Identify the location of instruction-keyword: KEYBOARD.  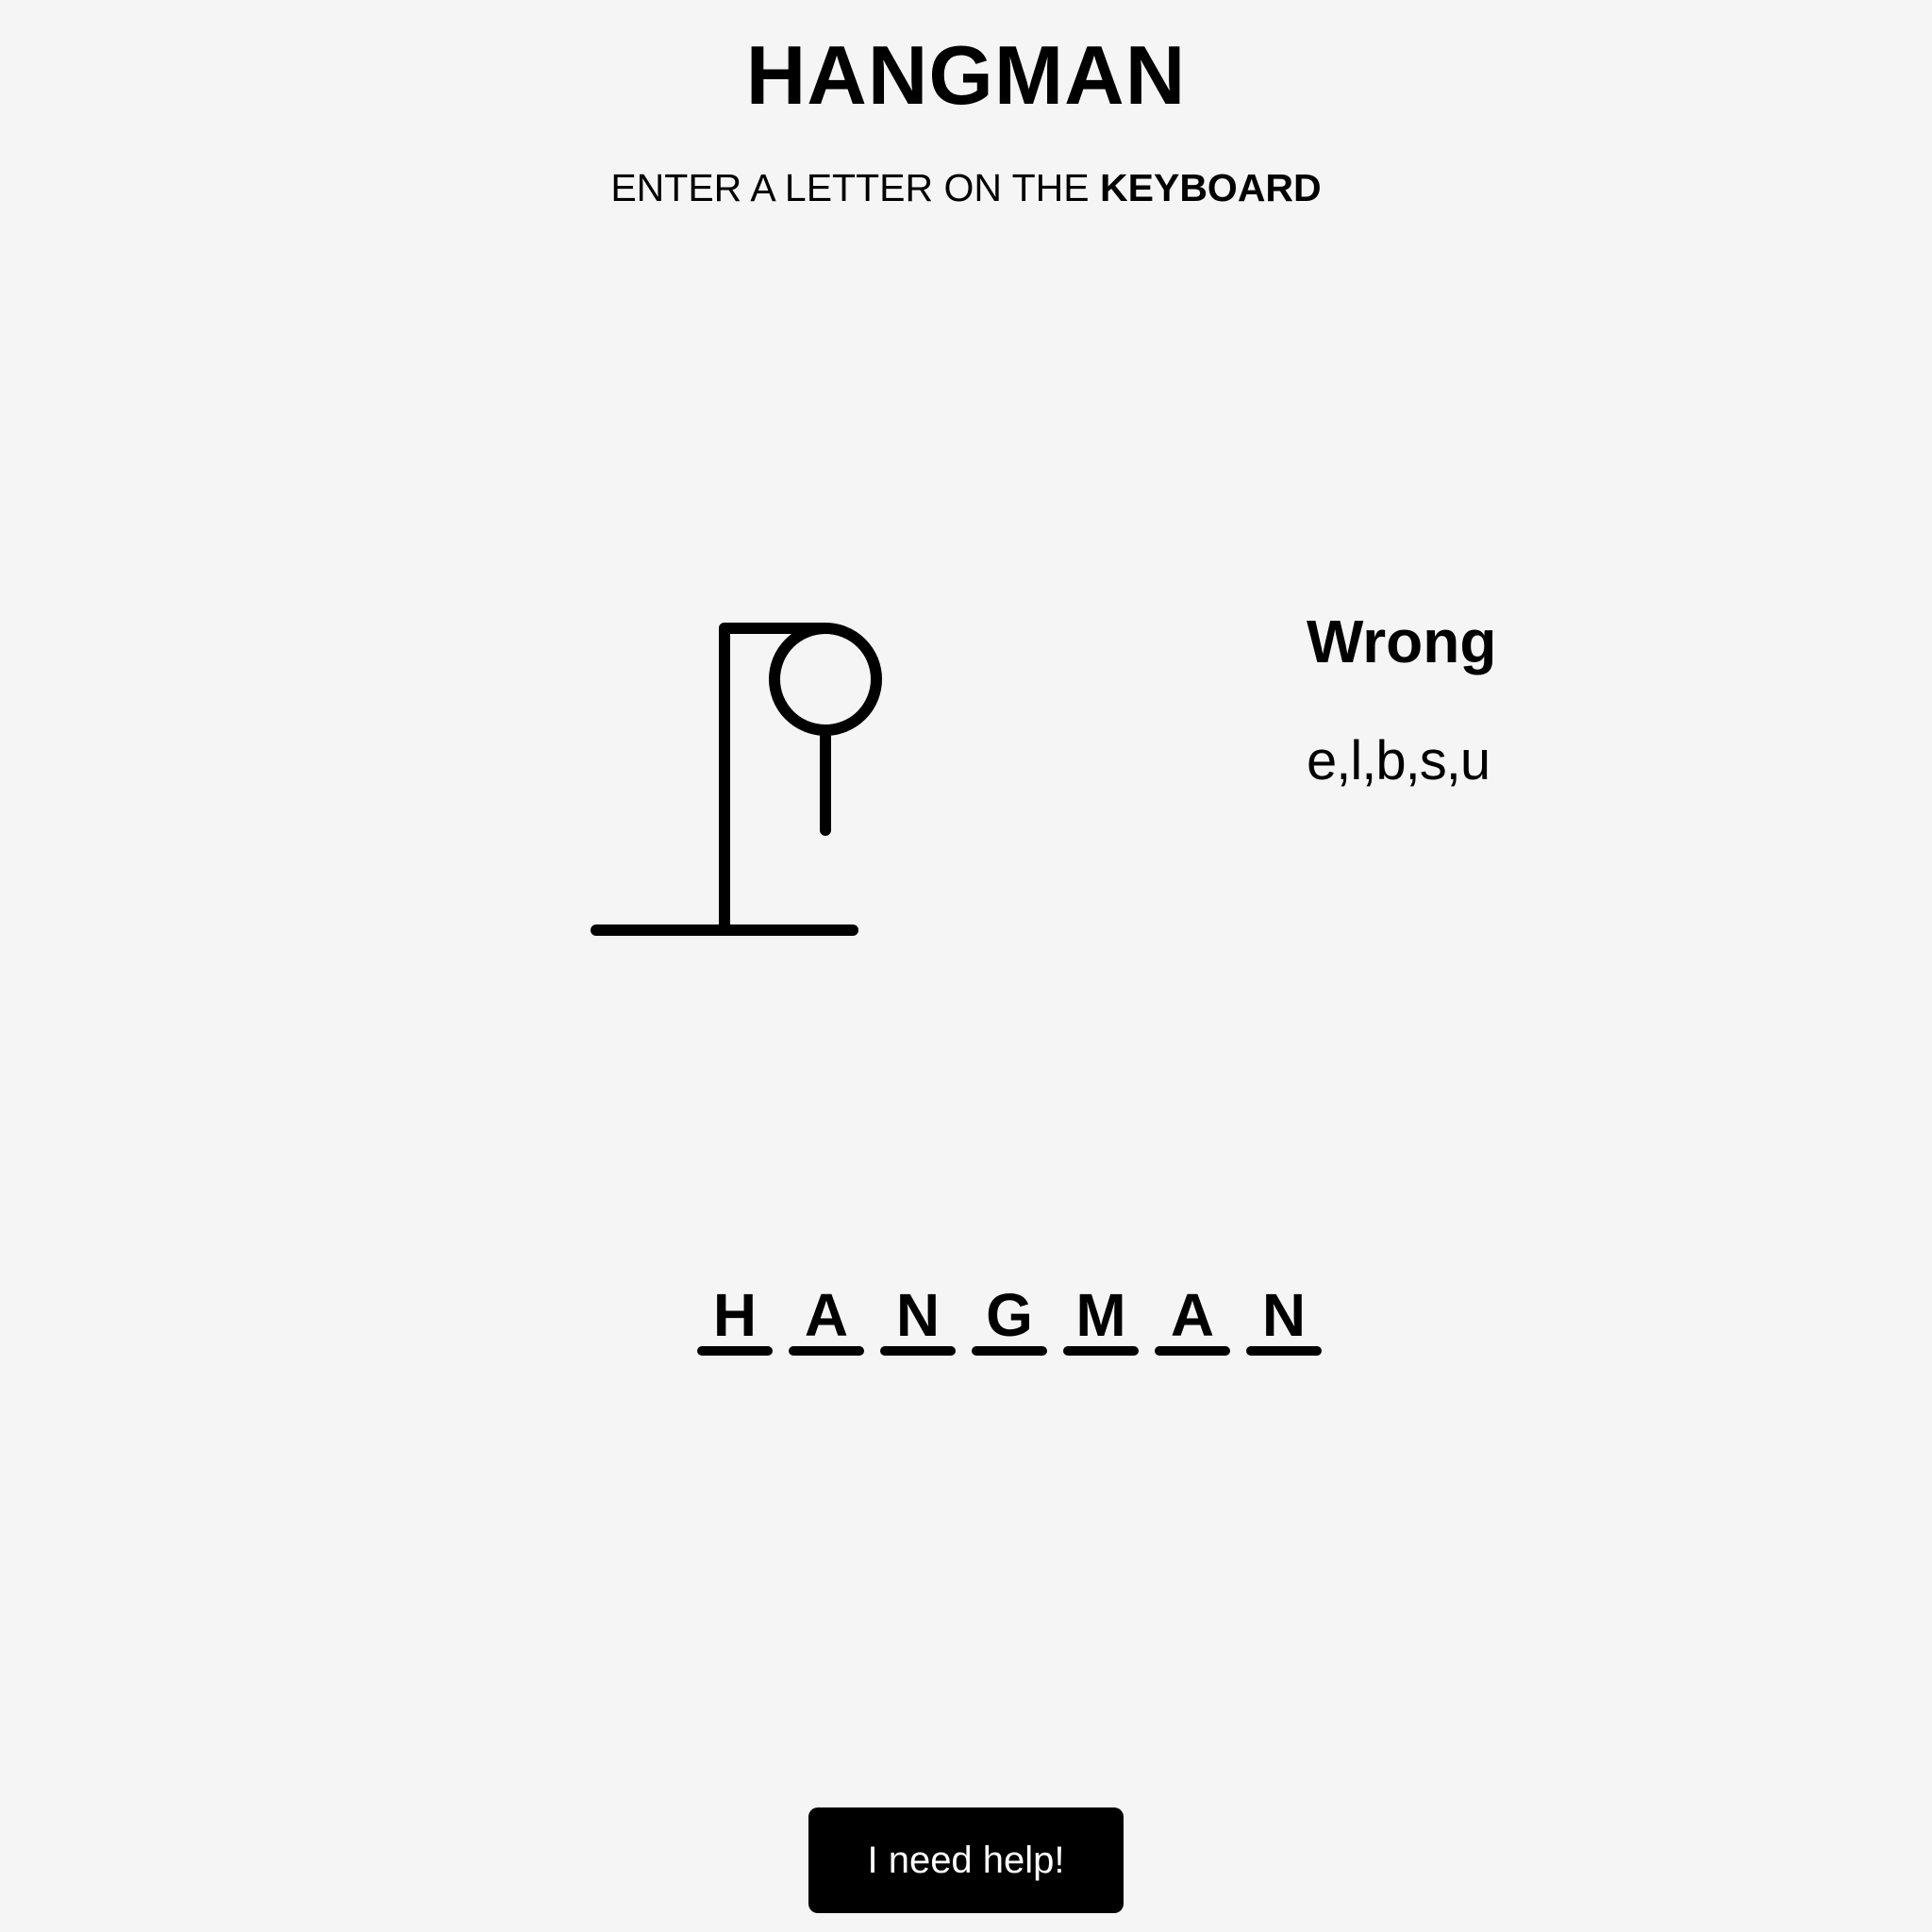
(1211, 187).